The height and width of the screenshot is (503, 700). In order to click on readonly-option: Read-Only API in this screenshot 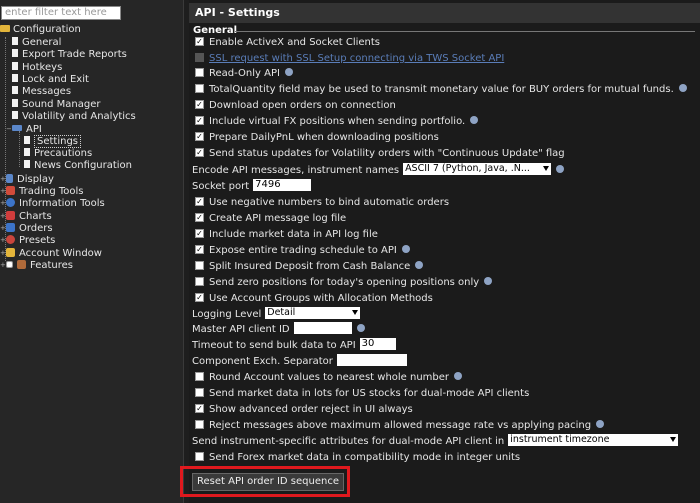, I will do `click(244, 74)`.